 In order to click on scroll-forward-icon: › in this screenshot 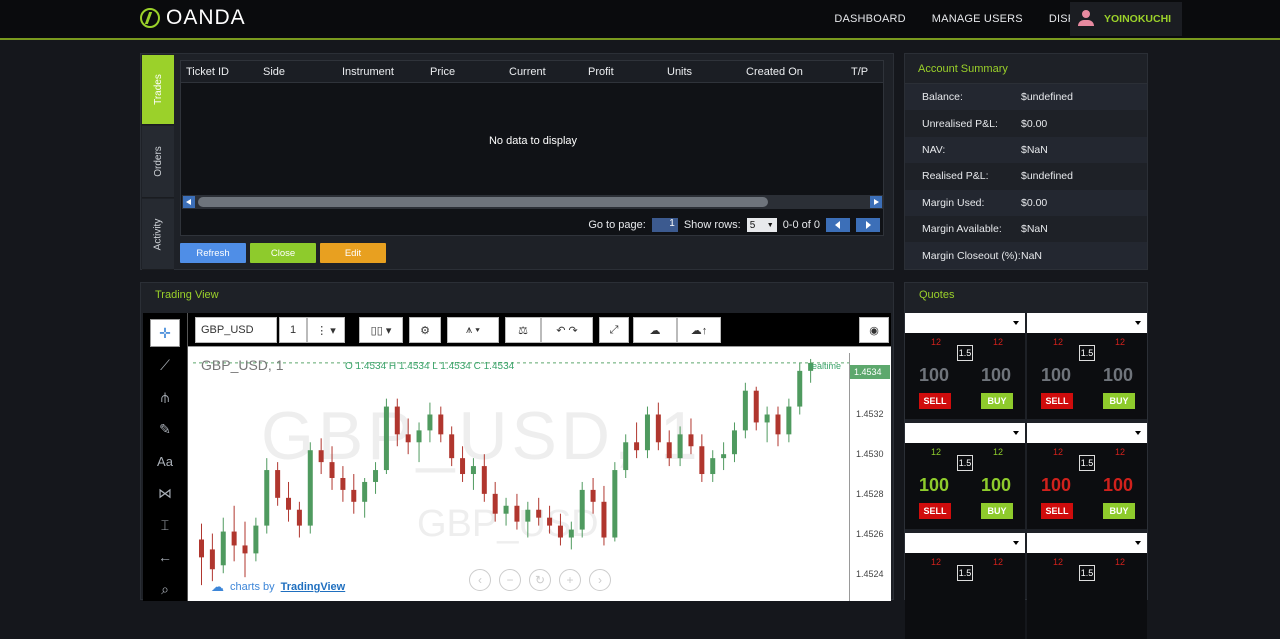, I will do `click(600, 580)`.